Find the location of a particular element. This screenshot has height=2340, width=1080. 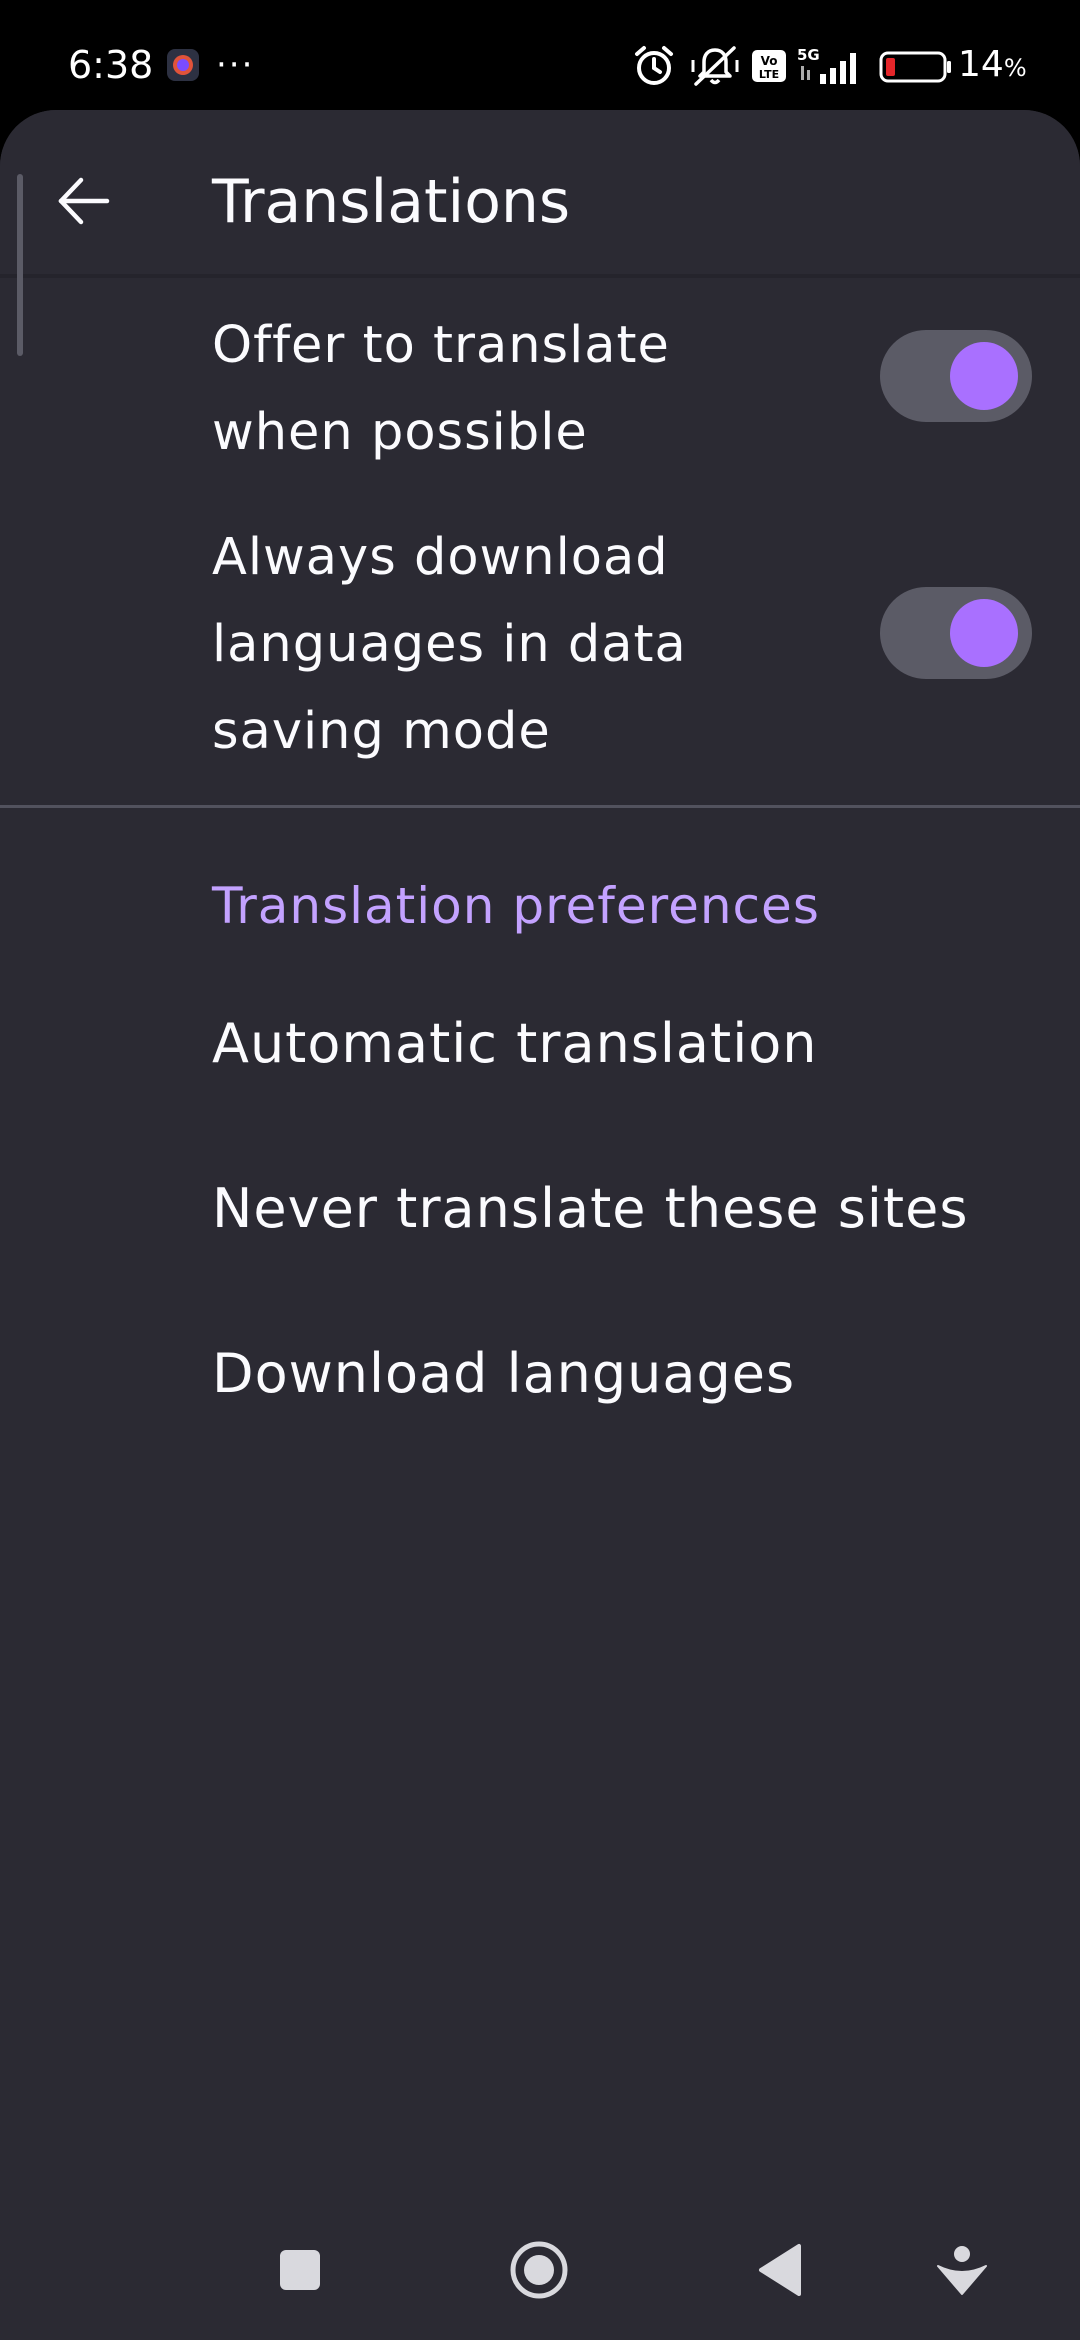

always-download-toggle is located at coordinates (956, 633).